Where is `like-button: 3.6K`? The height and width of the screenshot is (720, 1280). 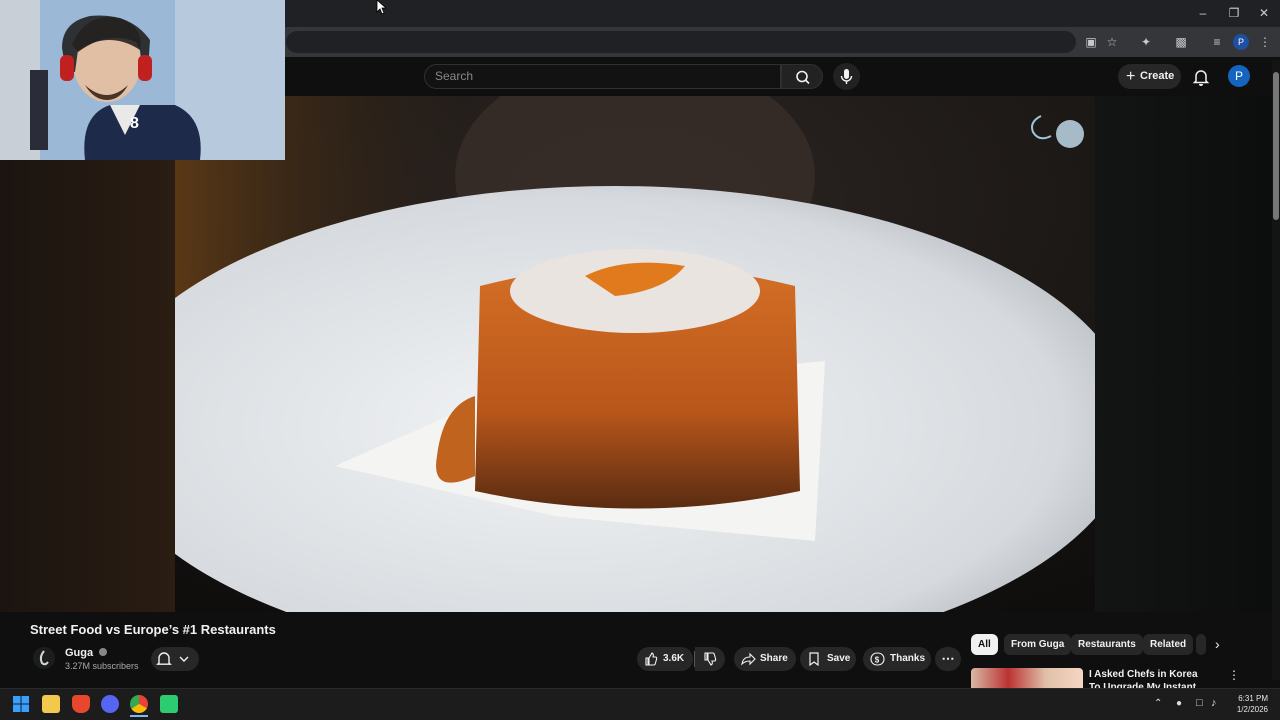 like-button: 3.6K is located at coordinates (665, 659).